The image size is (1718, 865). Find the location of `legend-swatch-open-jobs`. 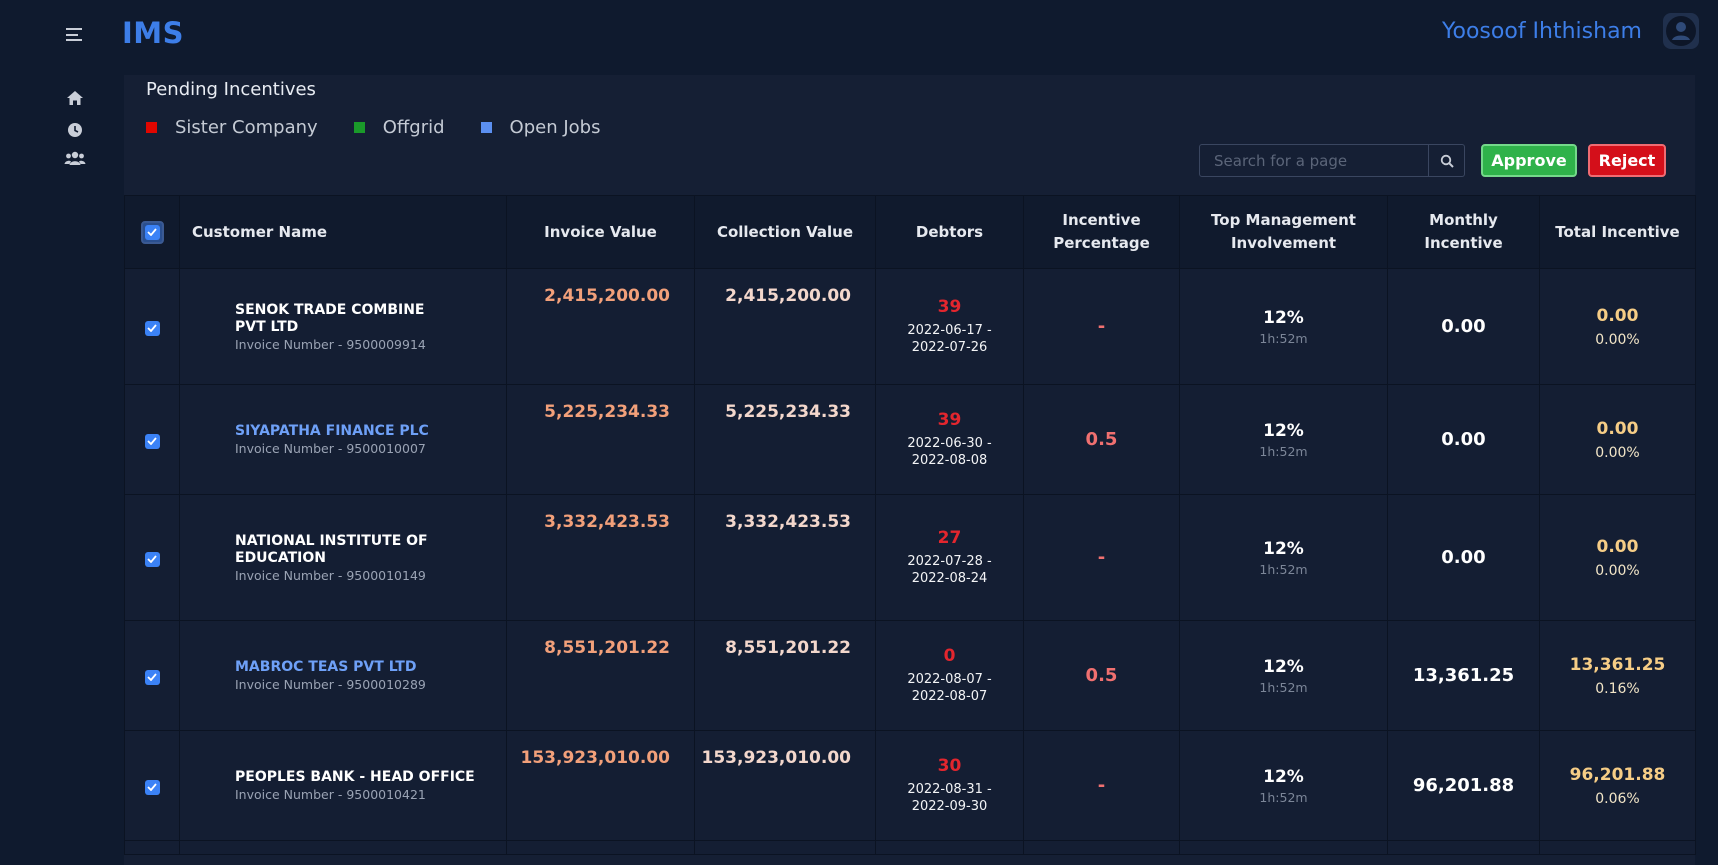

legend-swatch-open-jobs is located at coordinates (486, 127).